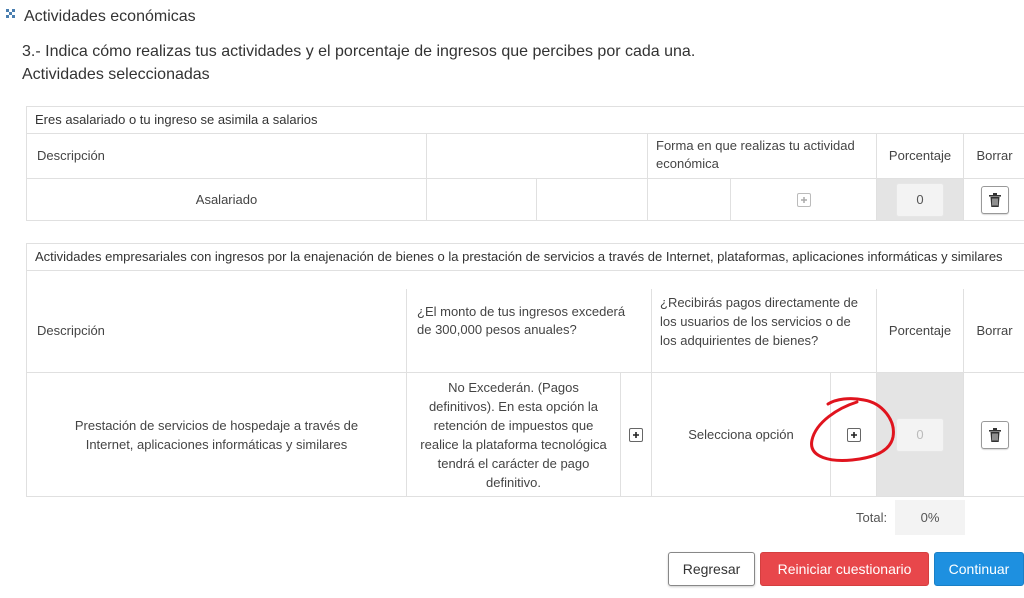  I want to click on header-empty-cell, so click(537, 155).